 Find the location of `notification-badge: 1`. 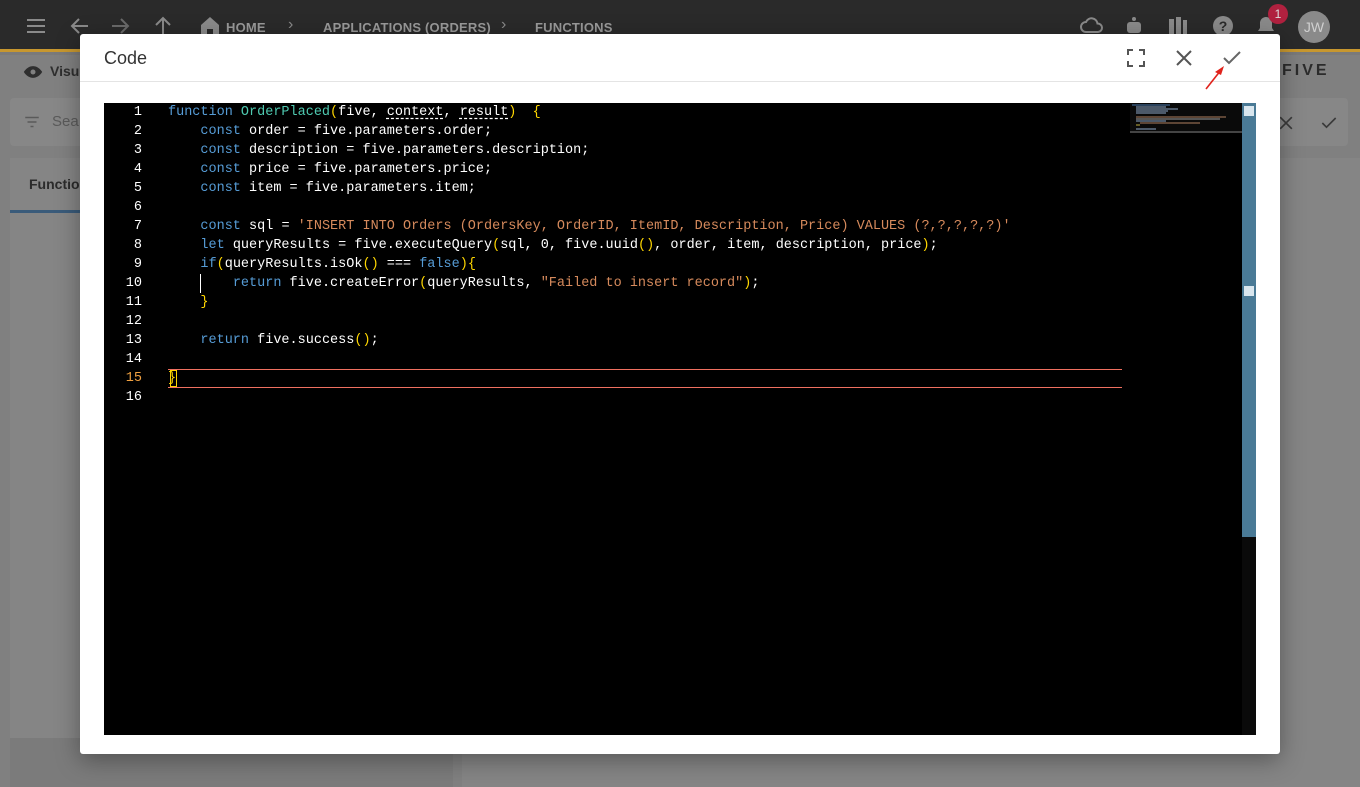

notification-badge: 1 is located at coordinates (1278, 14).